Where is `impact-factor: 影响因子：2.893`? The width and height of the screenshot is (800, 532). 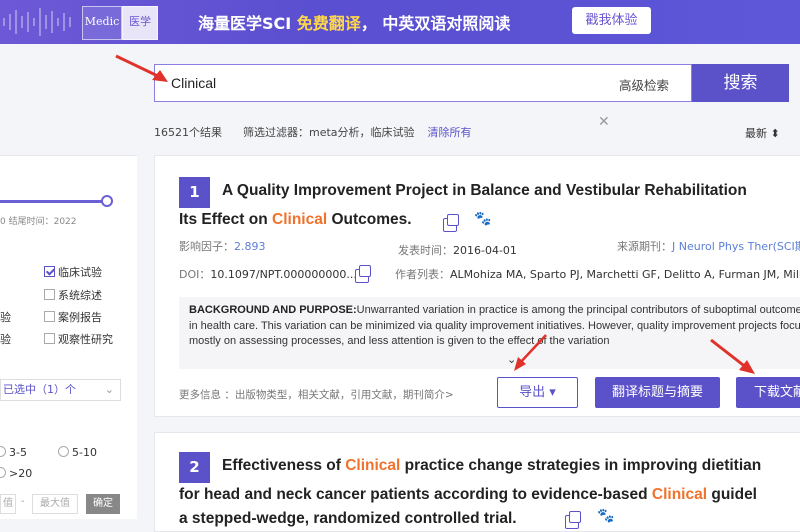 impact-factor: 影响因子：2.893 is located at coordinates (222, 246).